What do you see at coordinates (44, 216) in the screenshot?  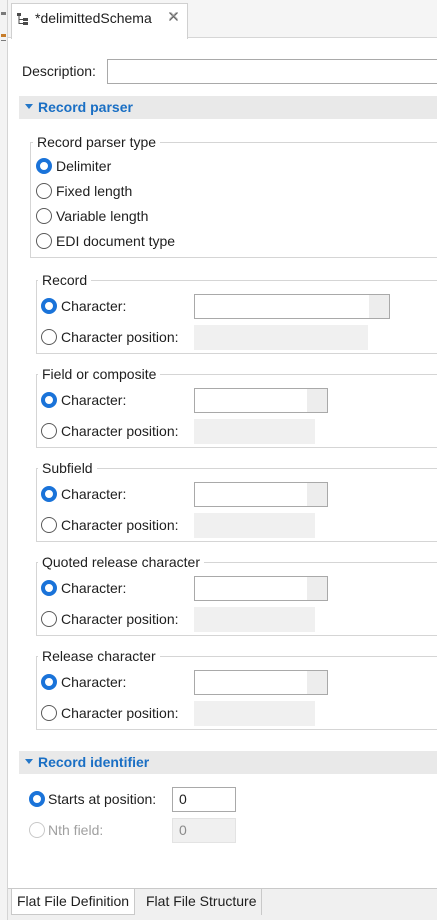 I see `variable-length-radio` at bounding box center [44, 216].